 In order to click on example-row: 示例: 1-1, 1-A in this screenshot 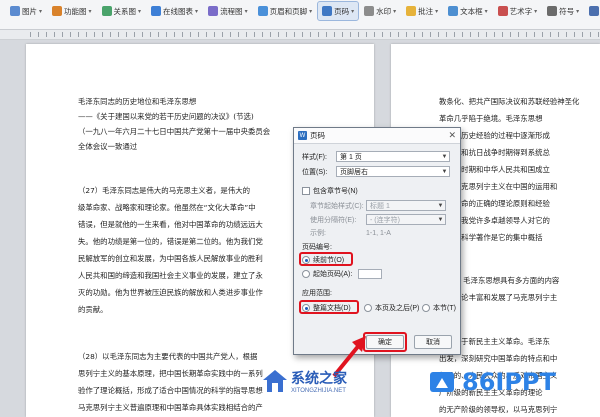, I will do `click(350, 233)`.